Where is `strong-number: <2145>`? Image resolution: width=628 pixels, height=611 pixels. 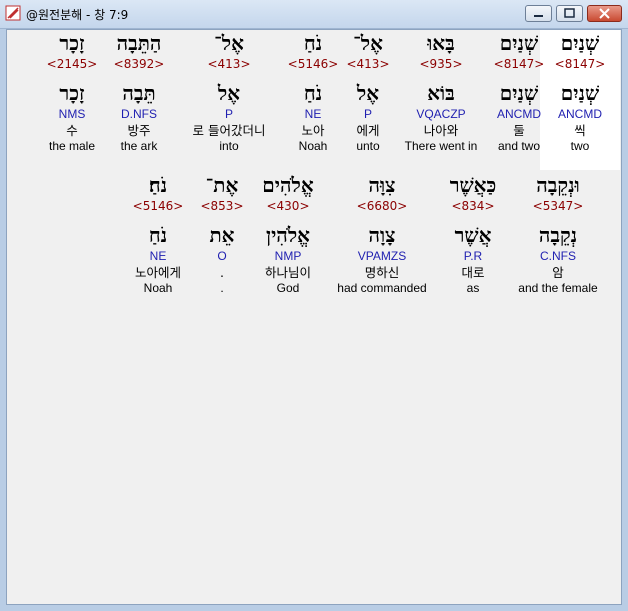 strong-number: <2145> is located at coordinates (72, 64).